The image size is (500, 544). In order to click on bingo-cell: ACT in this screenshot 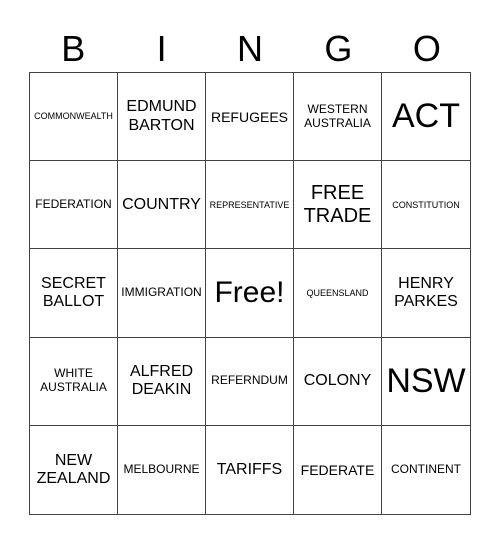, I will do `click(426, 117)`.